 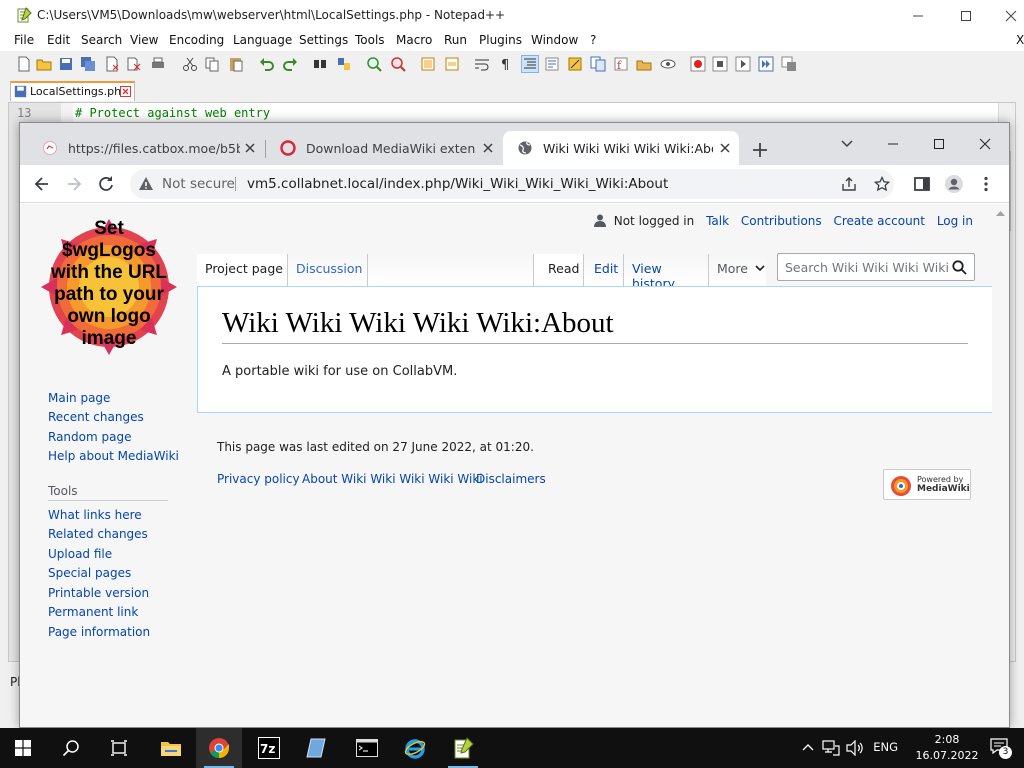 What do you see at coordinates (985, 144) in the screenshot?
I see `chrome-close-button` at bounding box center [985, 144].